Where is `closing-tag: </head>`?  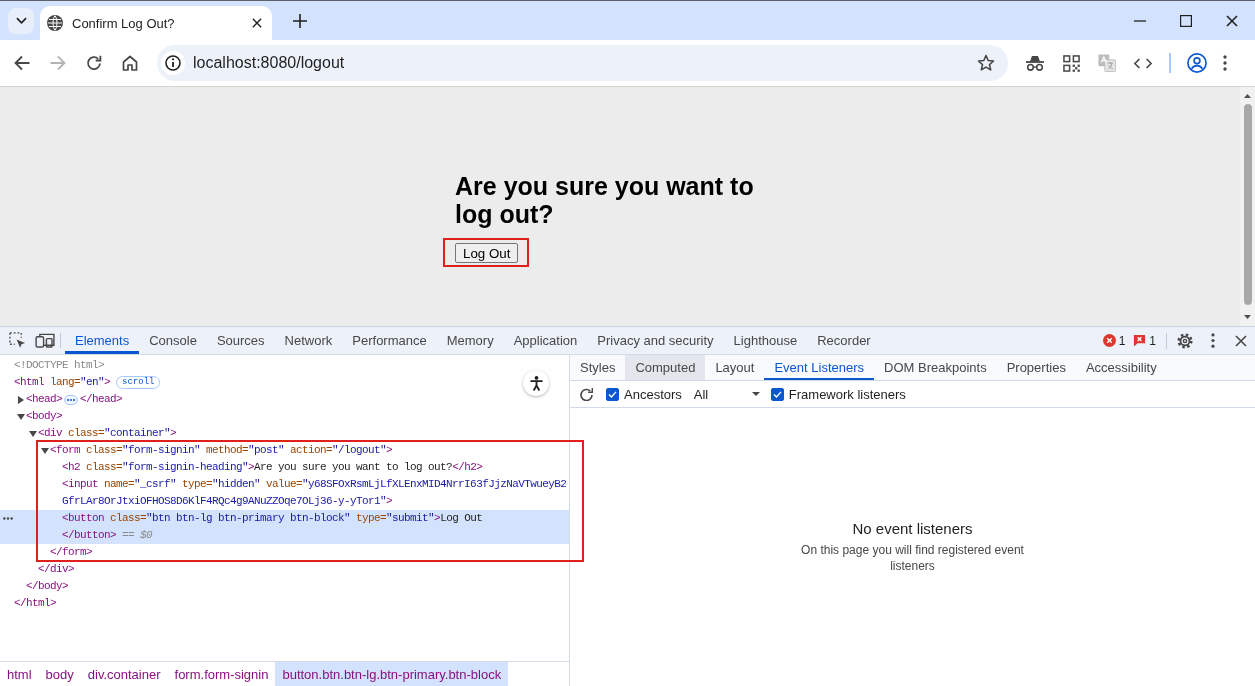 closing-tag: </head> is located at coordinates (101, 399).